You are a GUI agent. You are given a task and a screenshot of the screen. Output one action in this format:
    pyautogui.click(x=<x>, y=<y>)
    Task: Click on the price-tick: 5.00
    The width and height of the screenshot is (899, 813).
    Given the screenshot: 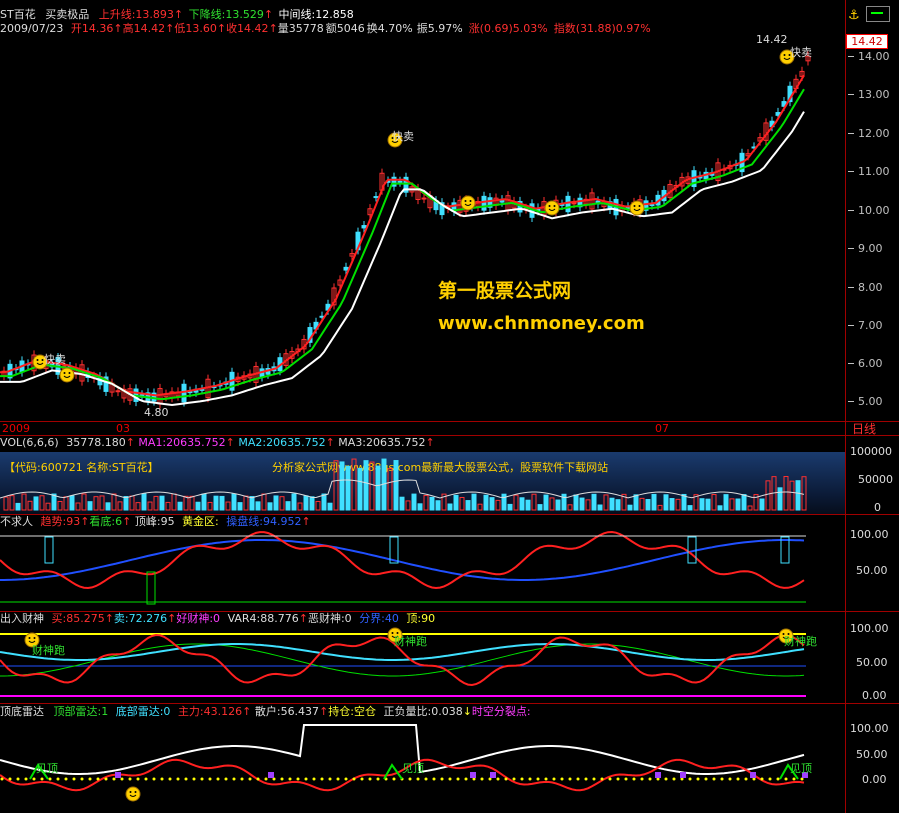 What is the action you would take?
    pyautogui.click(x=865, y=401)
    